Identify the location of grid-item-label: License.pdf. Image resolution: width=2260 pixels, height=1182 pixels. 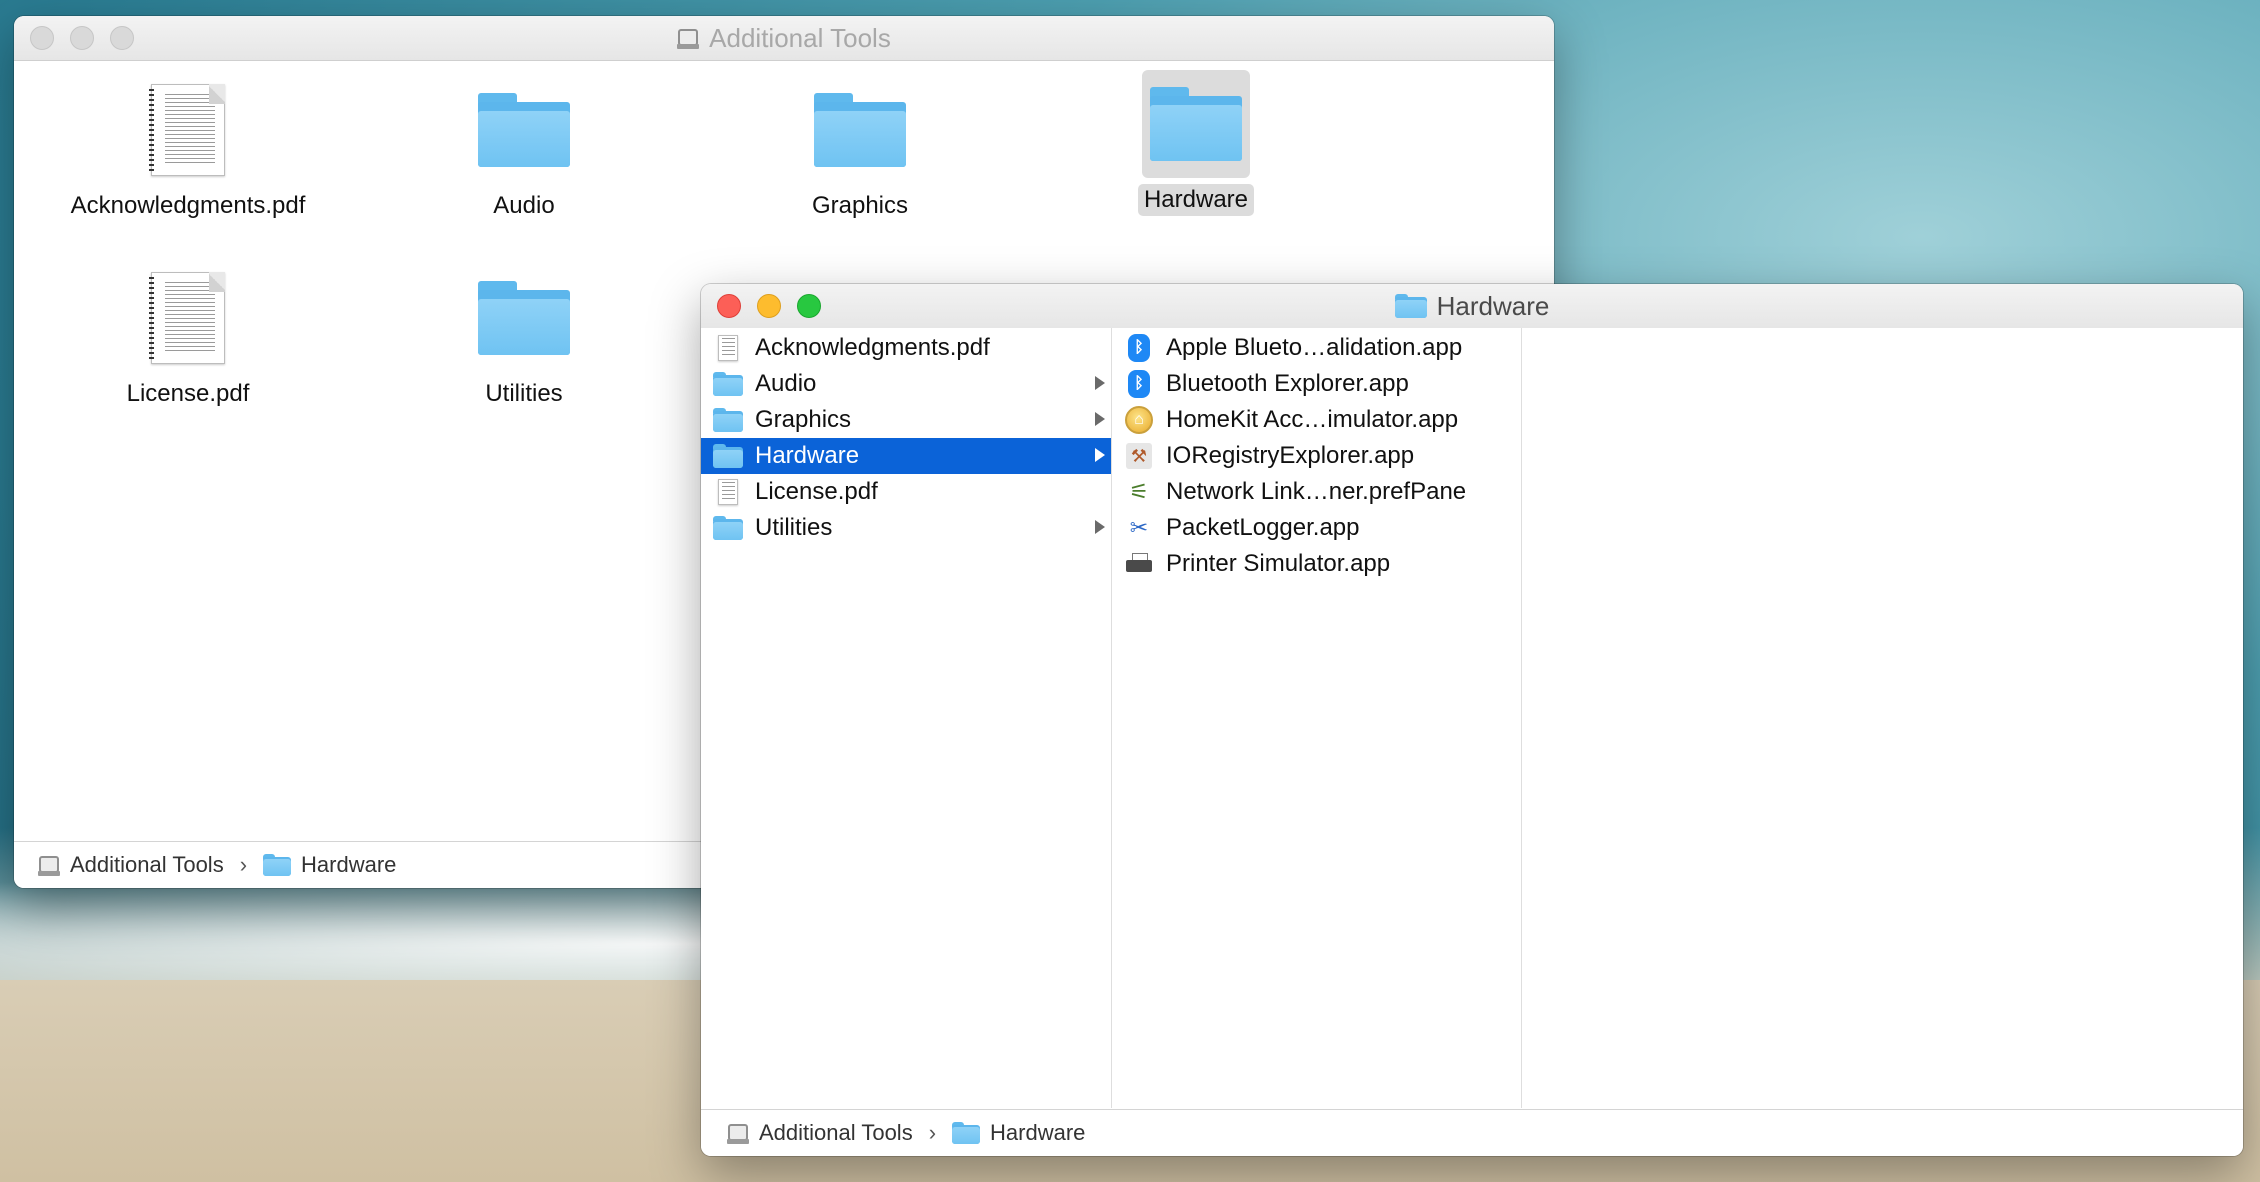
(188, 393).